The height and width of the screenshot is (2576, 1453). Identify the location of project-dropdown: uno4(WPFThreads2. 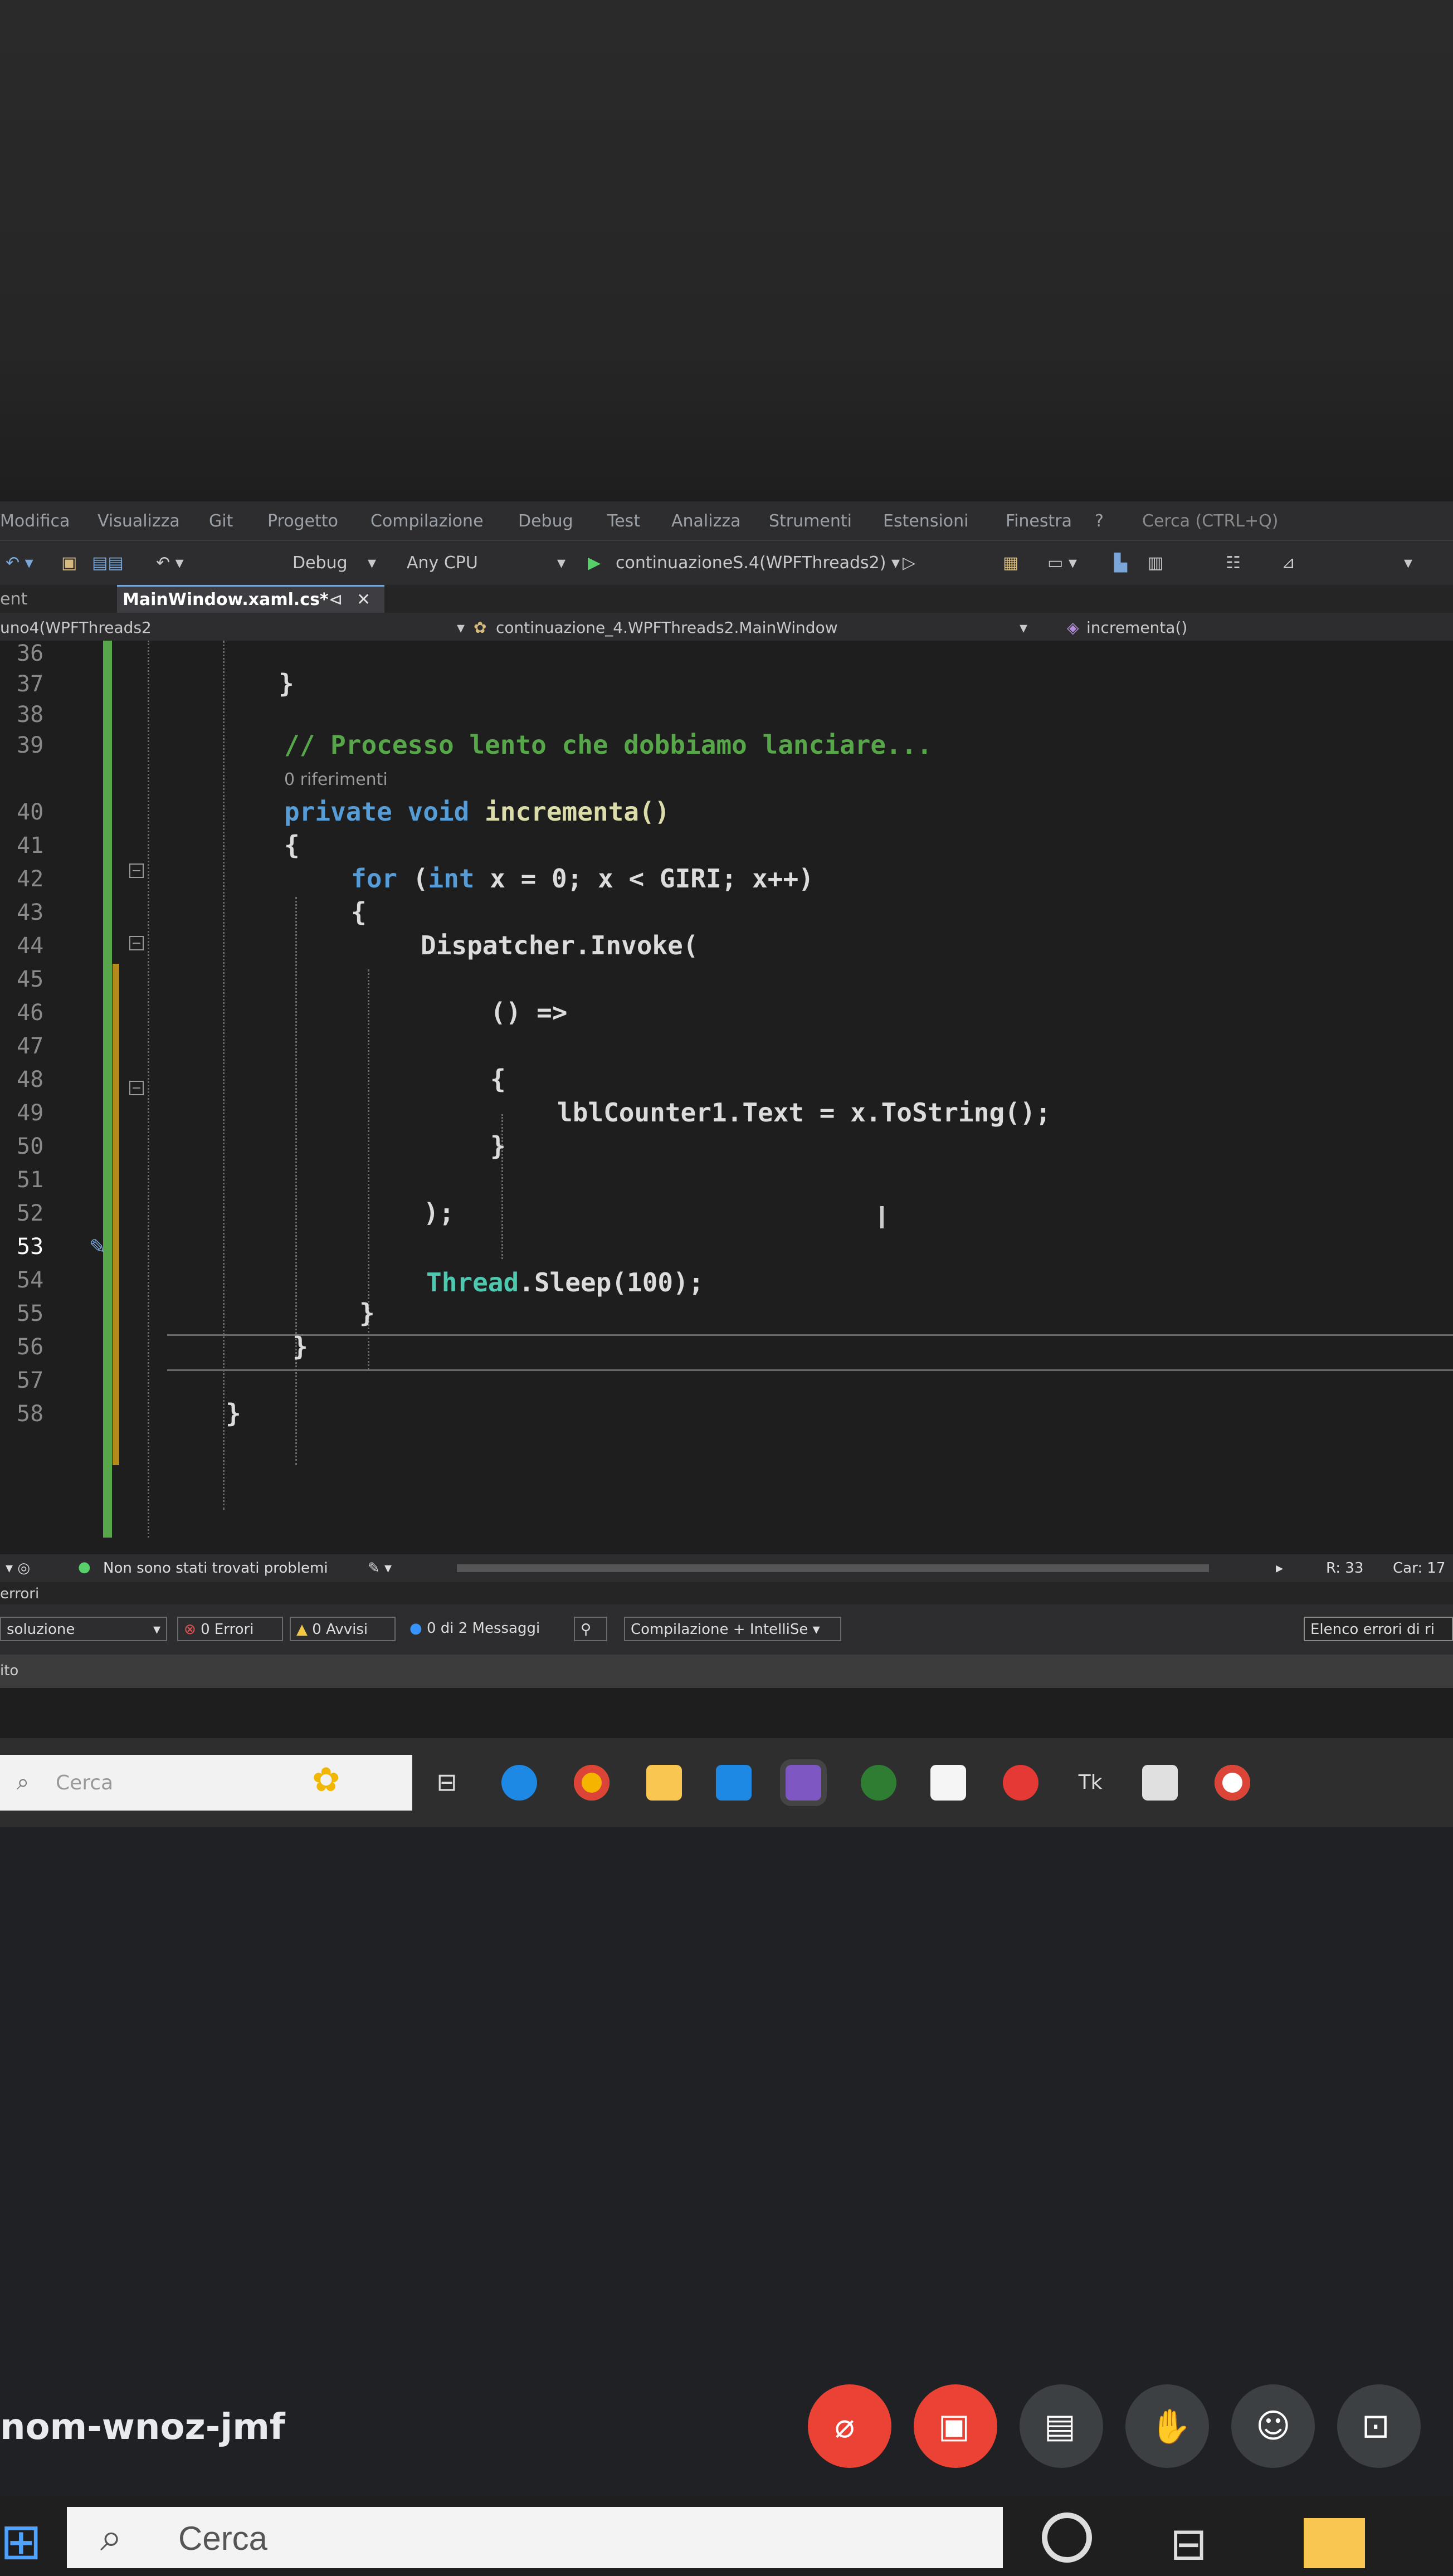
(76, 627).